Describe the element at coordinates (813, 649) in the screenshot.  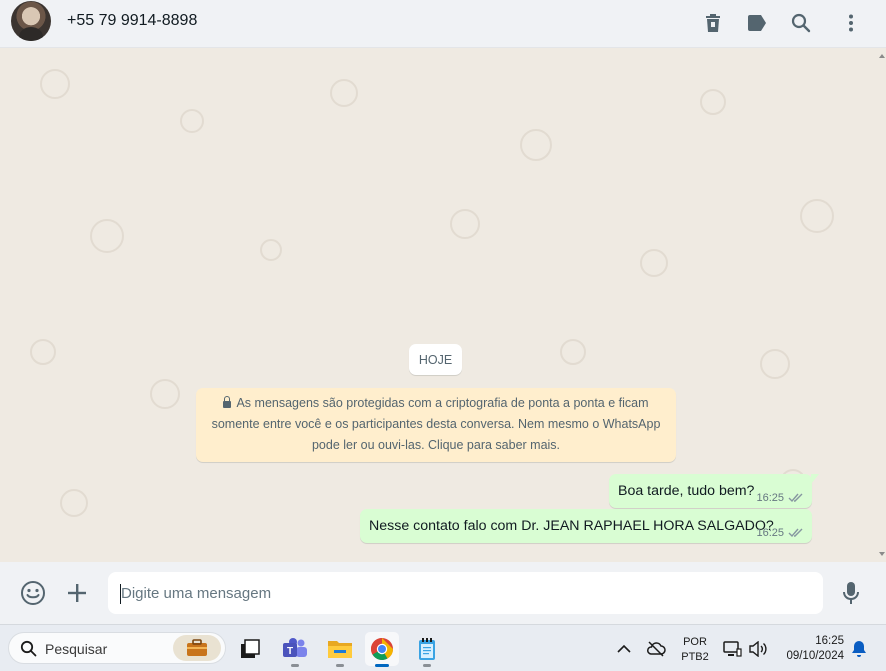
I see `clock: 16:25 09/10/2024` at that location.